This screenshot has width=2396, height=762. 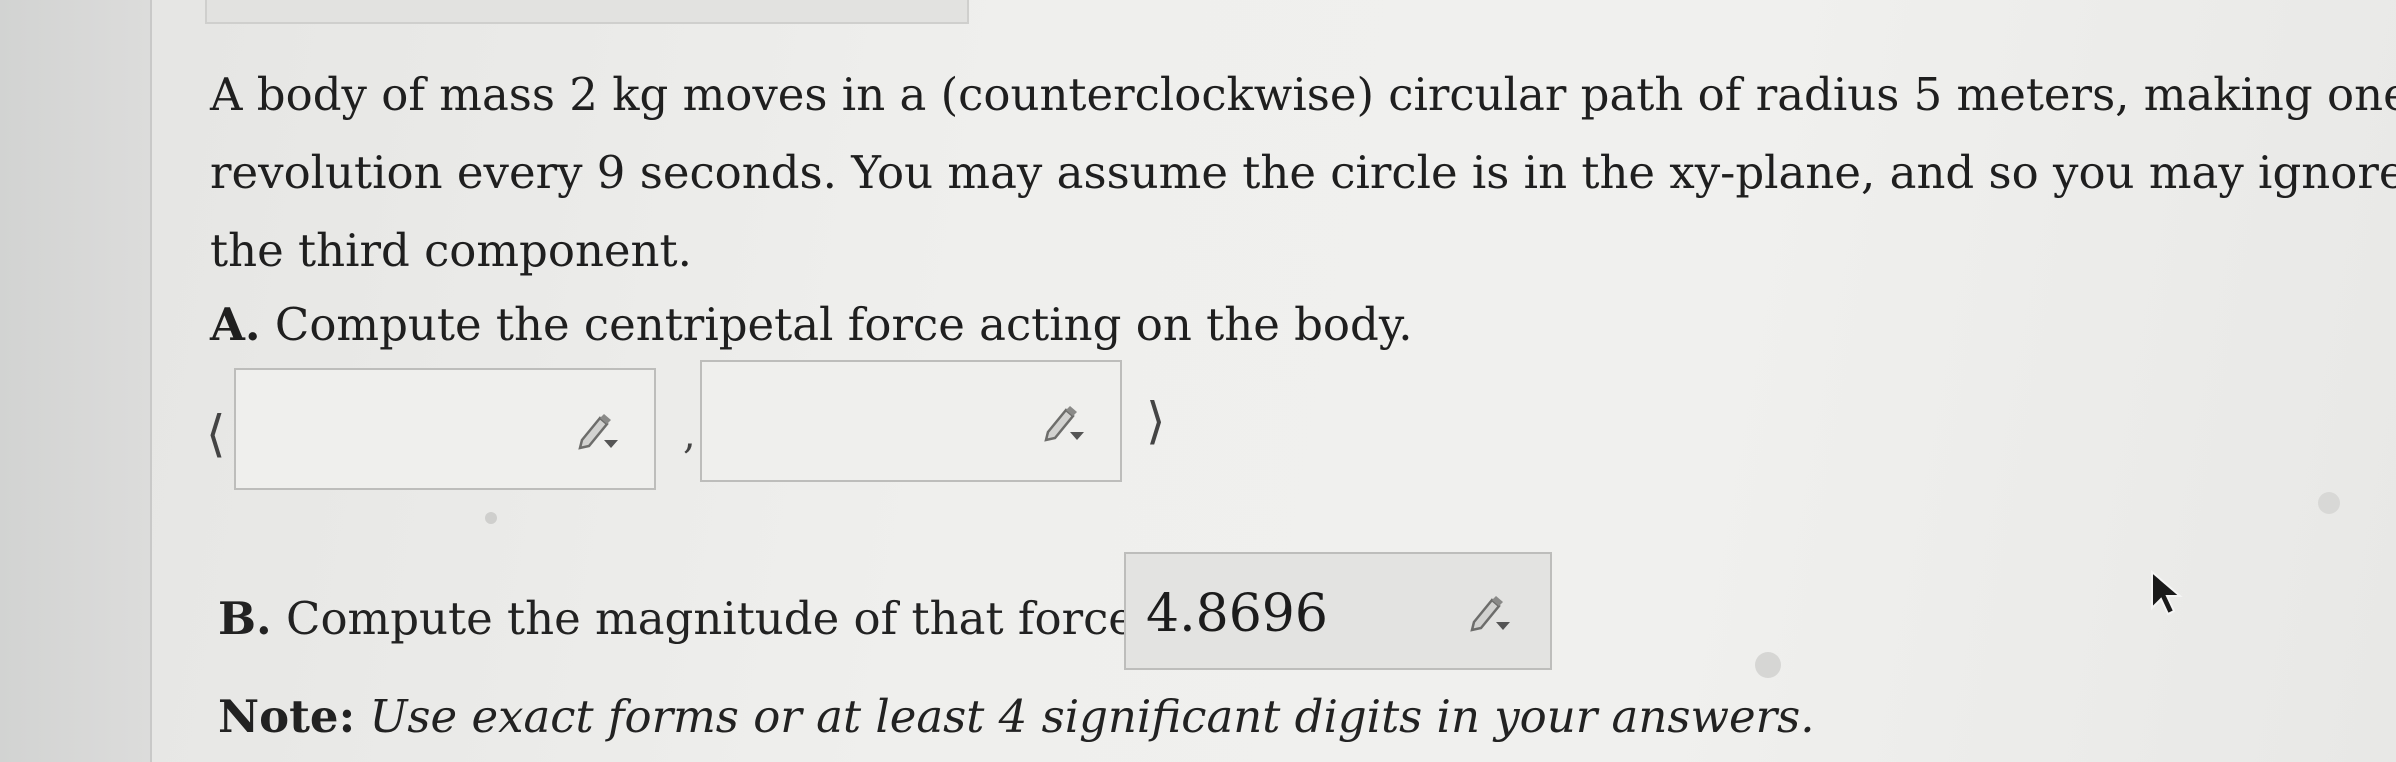 I want to click on problem-line-3: the third component., so click(x=451, y=250).